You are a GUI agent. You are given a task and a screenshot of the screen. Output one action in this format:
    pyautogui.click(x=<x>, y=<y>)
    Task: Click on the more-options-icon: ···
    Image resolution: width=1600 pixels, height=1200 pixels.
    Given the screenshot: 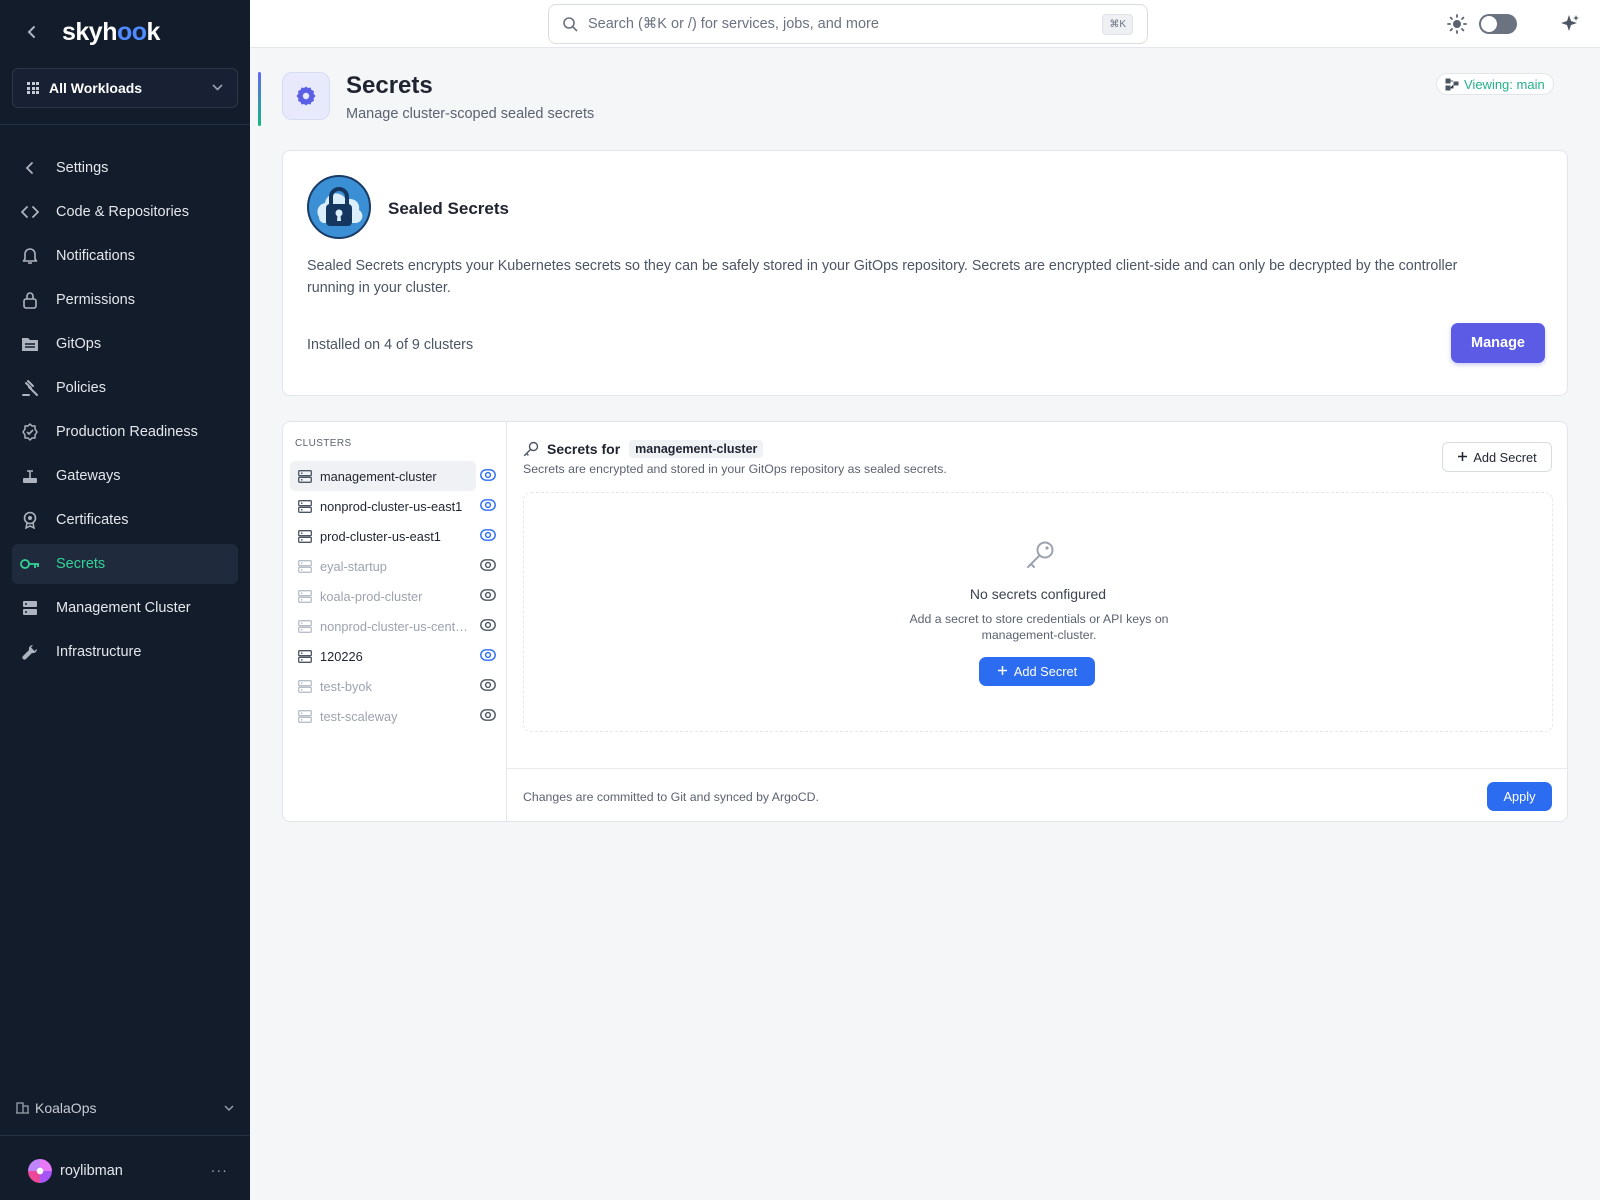 What is the action you would take?
    pyautogui.click(x=220, y=1171)
    